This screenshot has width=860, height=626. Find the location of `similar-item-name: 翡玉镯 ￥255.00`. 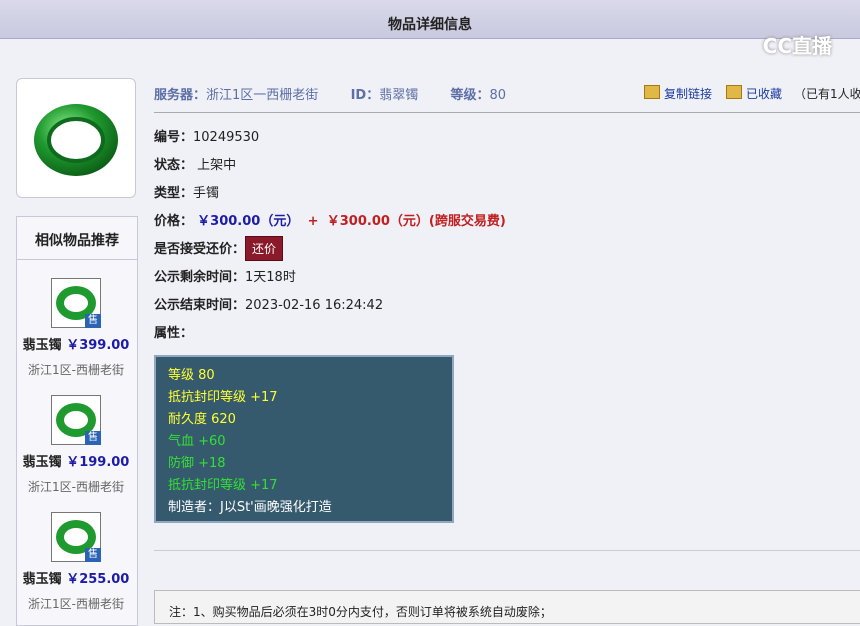

similar-item-name: 翡玉镯 ￥255.00 is located at coordinates (76, 577).